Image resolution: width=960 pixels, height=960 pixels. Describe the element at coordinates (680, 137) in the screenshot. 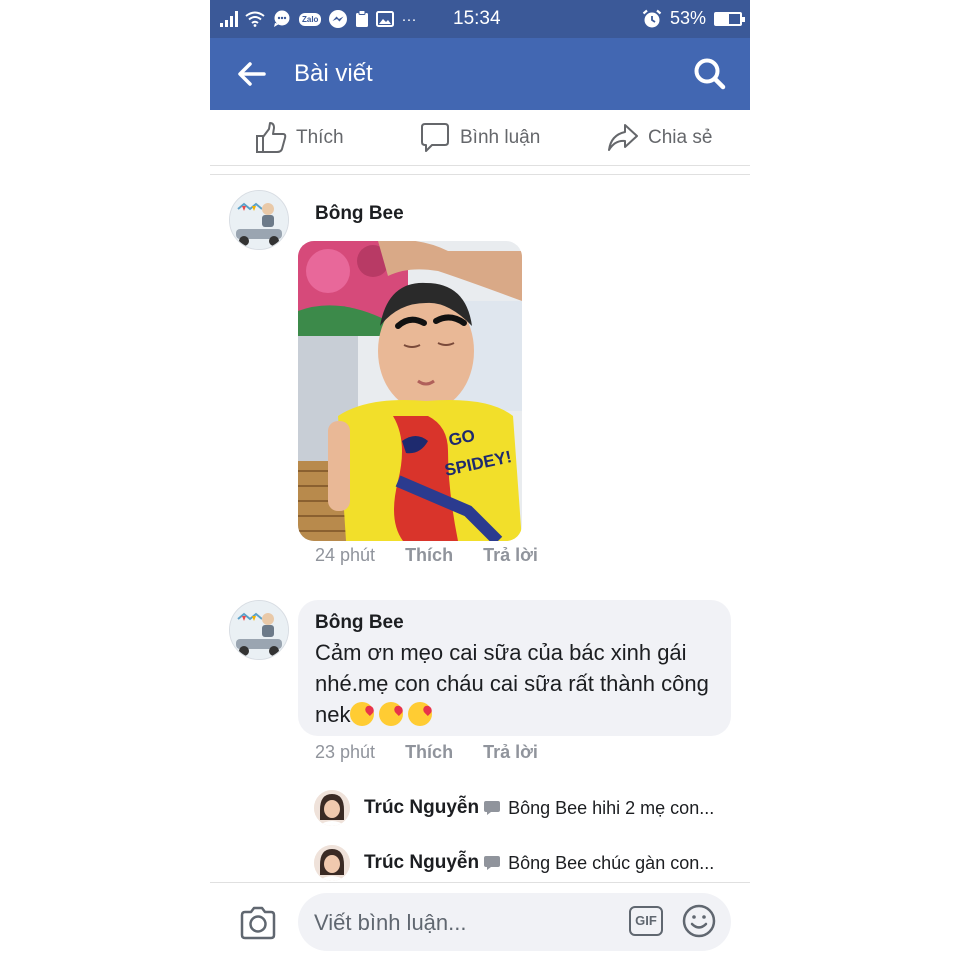

I see `share-label: Chia sẻ` at that location.